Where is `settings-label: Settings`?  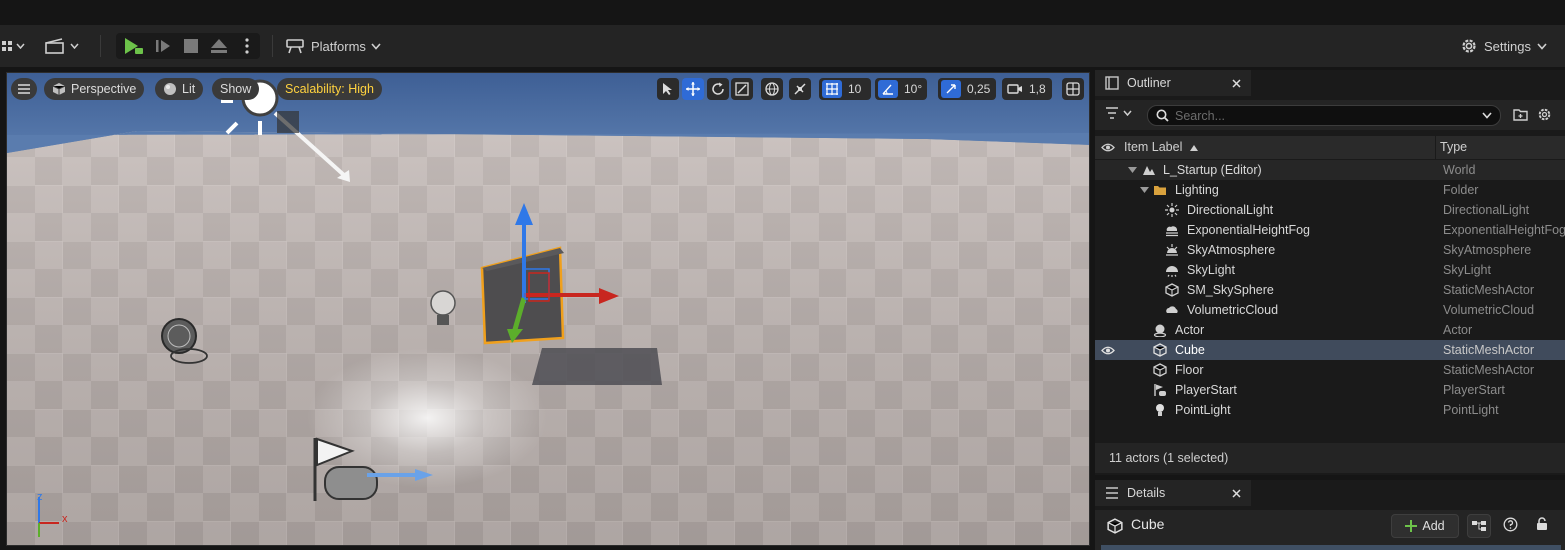
settings-label: Settings is located at coordinates (1507, 46).